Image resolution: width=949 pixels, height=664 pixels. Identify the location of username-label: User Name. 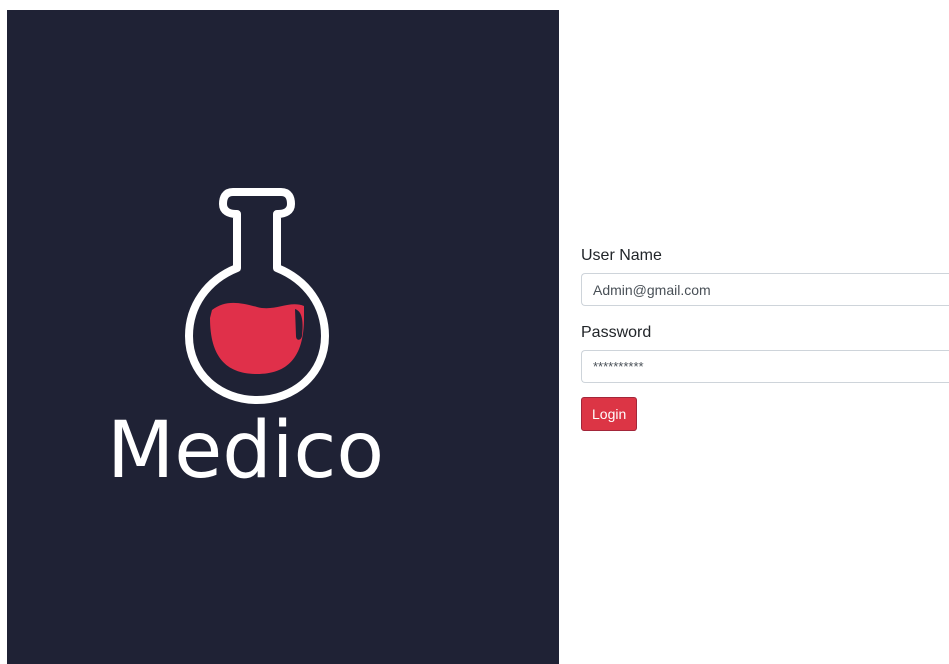
(621, 255).